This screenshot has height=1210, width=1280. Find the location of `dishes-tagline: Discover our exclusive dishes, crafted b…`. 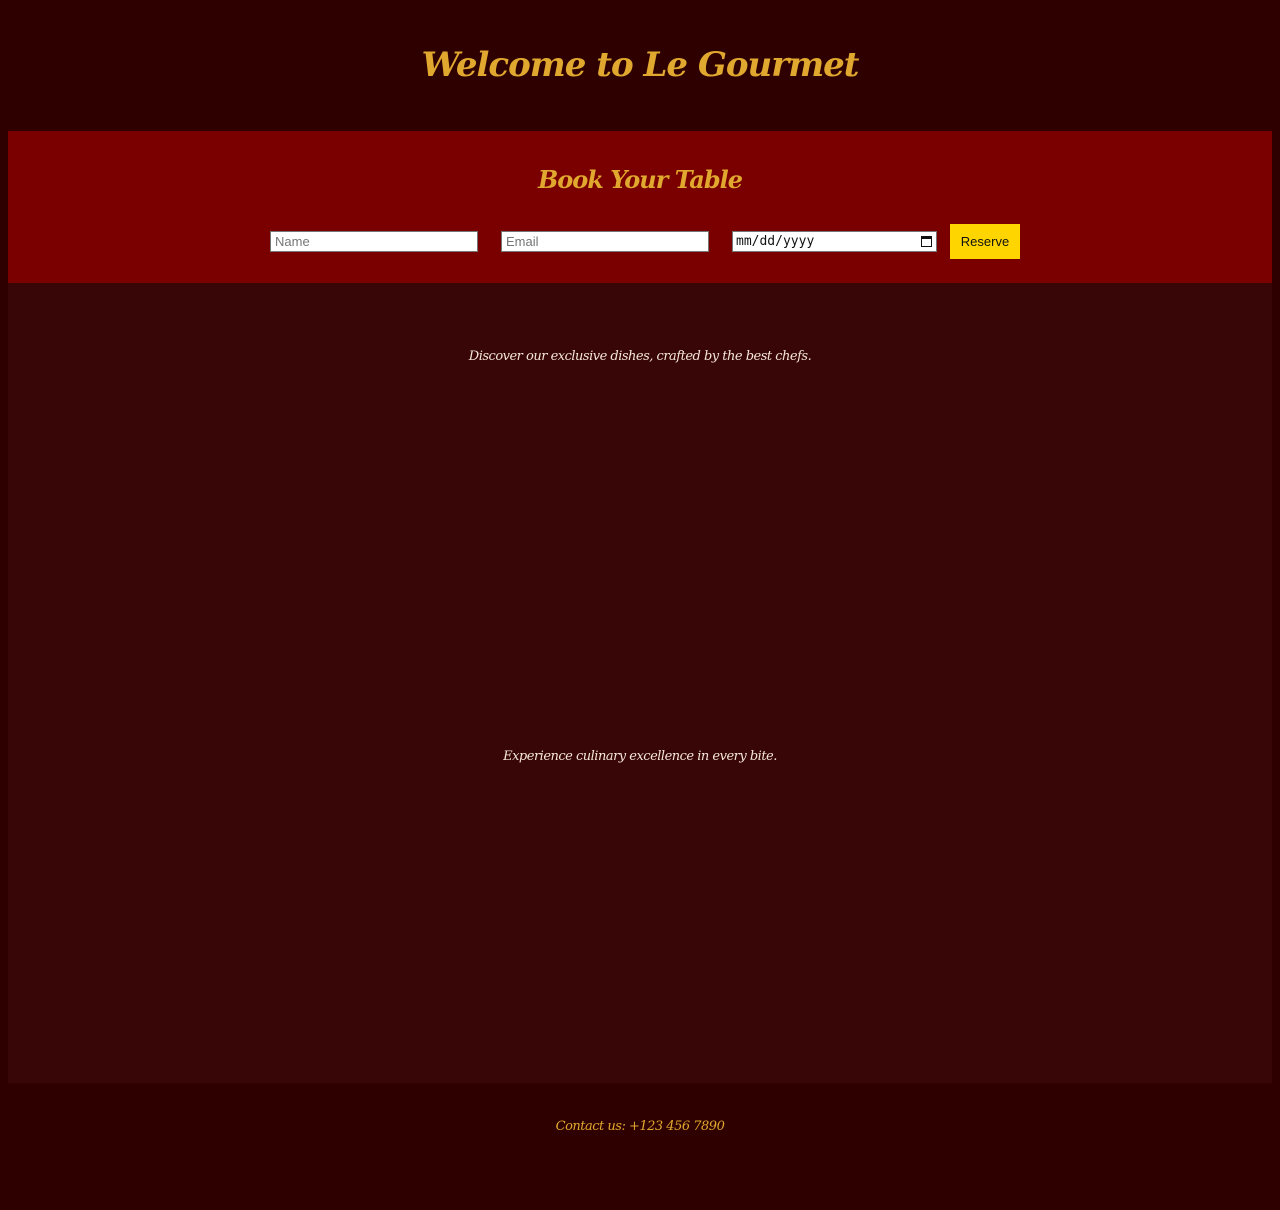

dishes-tagline: Discover our exclusive dishes, crafted b… is located at coordinates (640, 356).